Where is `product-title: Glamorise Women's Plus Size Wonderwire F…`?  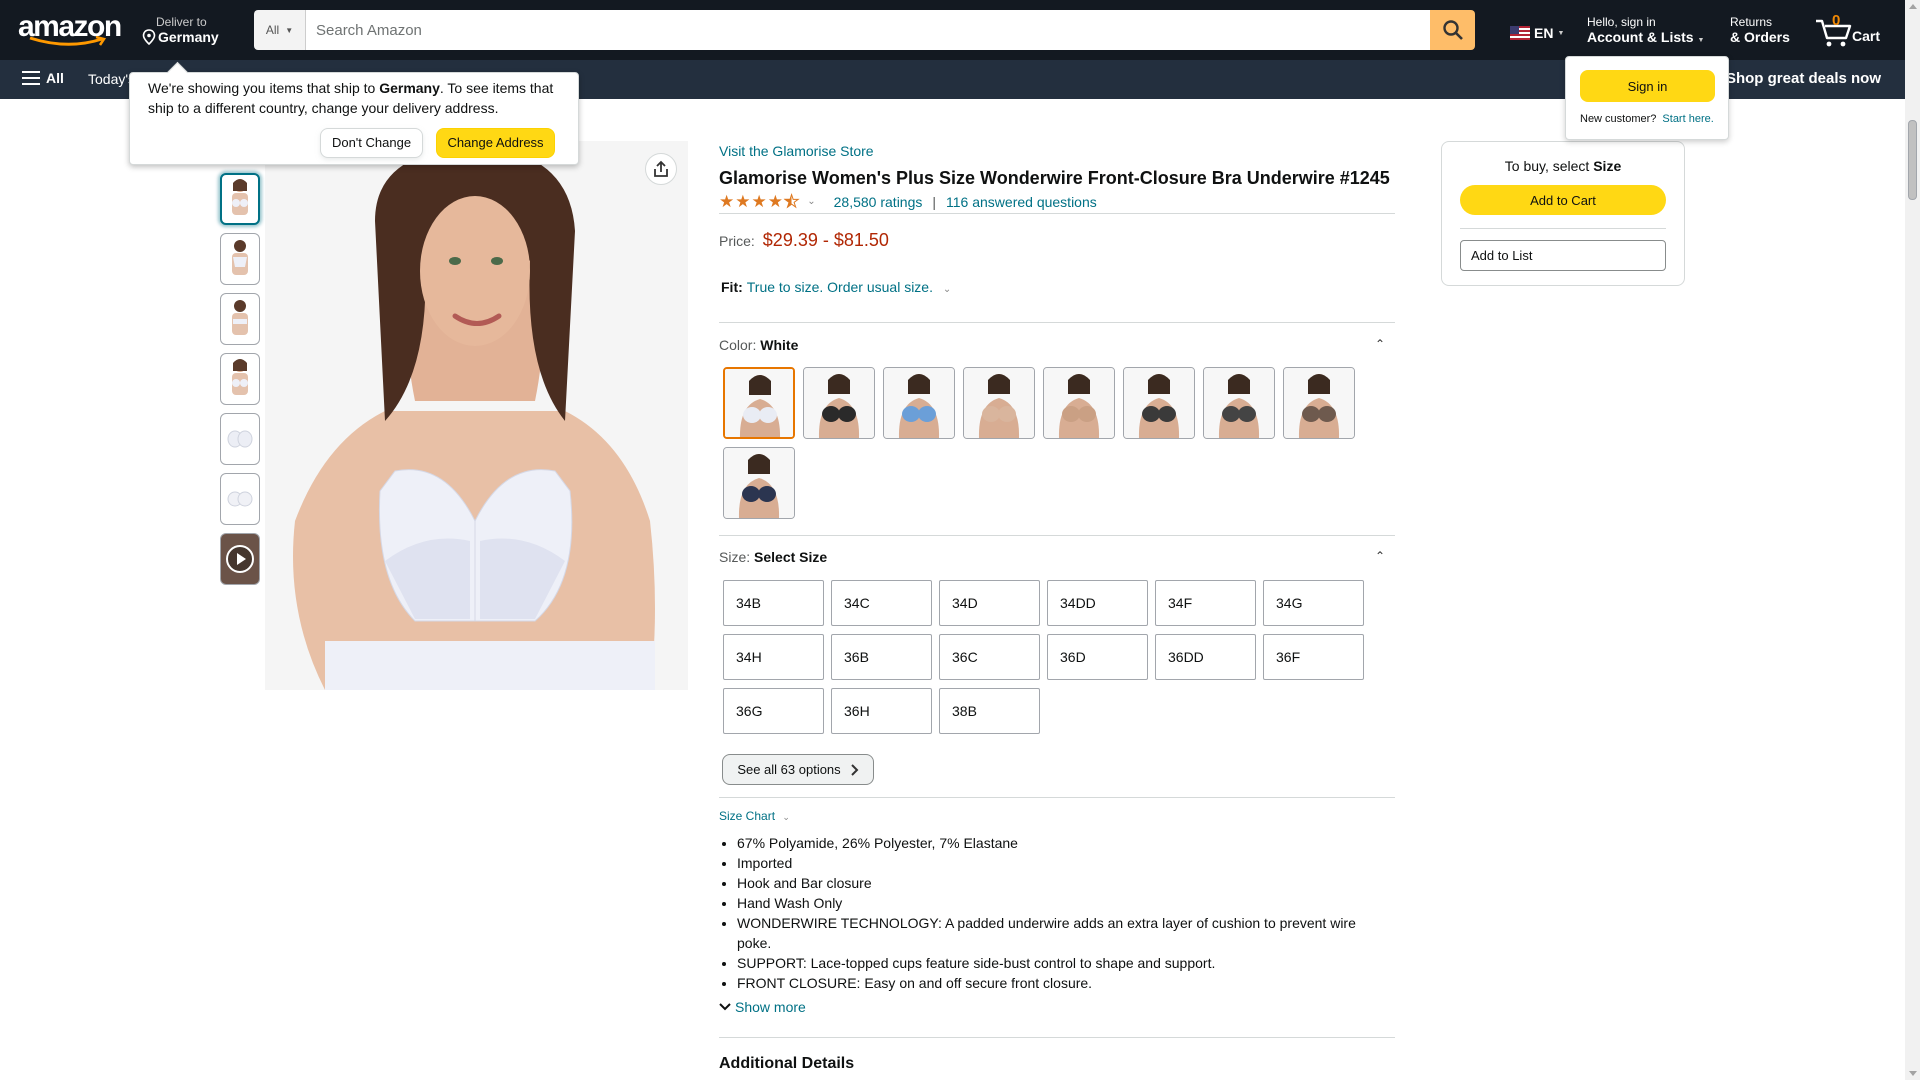
product-title: Glamorise Women's Plus Size Wonderwire F… is located at coordinates (1054, 178).